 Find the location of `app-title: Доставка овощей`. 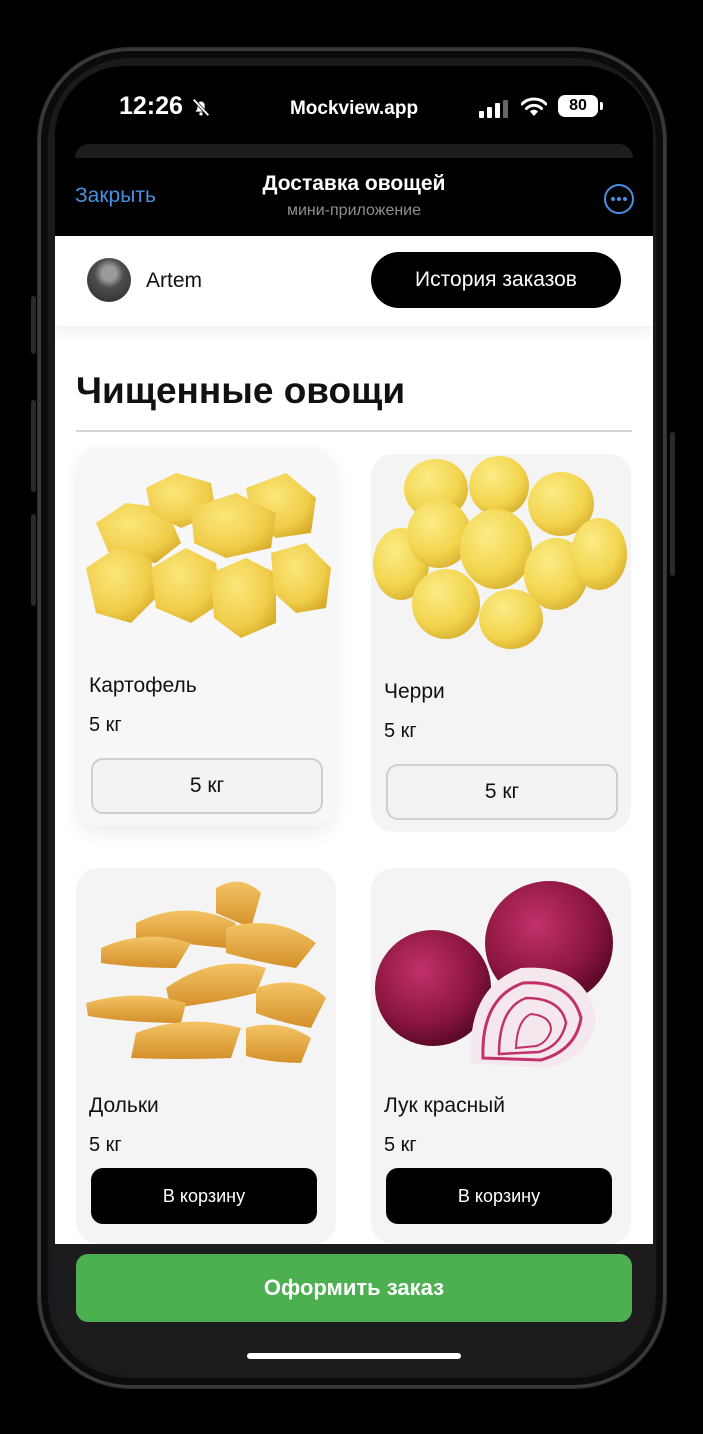

app-title: Доставка овощей is located at coordinates (354, 183).